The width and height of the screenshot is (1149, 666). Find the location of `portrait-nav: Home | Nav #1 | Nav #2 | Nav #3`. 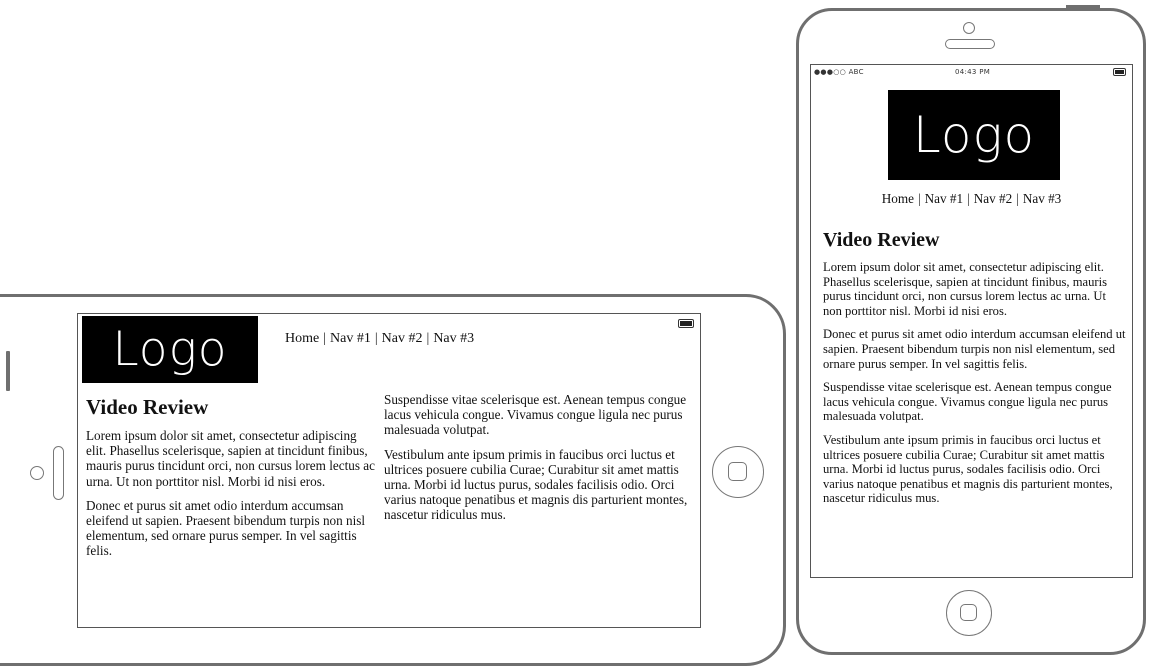

portrait-nav: Home | Nav #1 | Nav #2 | Nav #3 is located at coordinates (971, 199).